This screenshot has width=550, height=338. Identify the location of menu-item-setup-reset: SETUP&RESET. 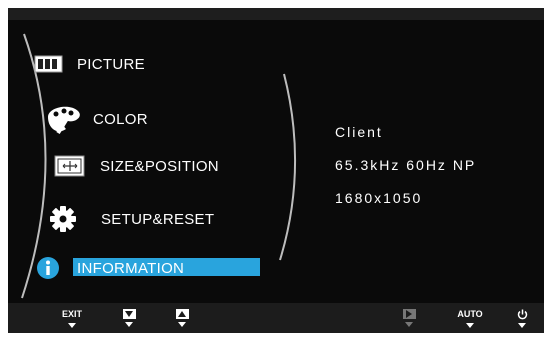
(132, 219).